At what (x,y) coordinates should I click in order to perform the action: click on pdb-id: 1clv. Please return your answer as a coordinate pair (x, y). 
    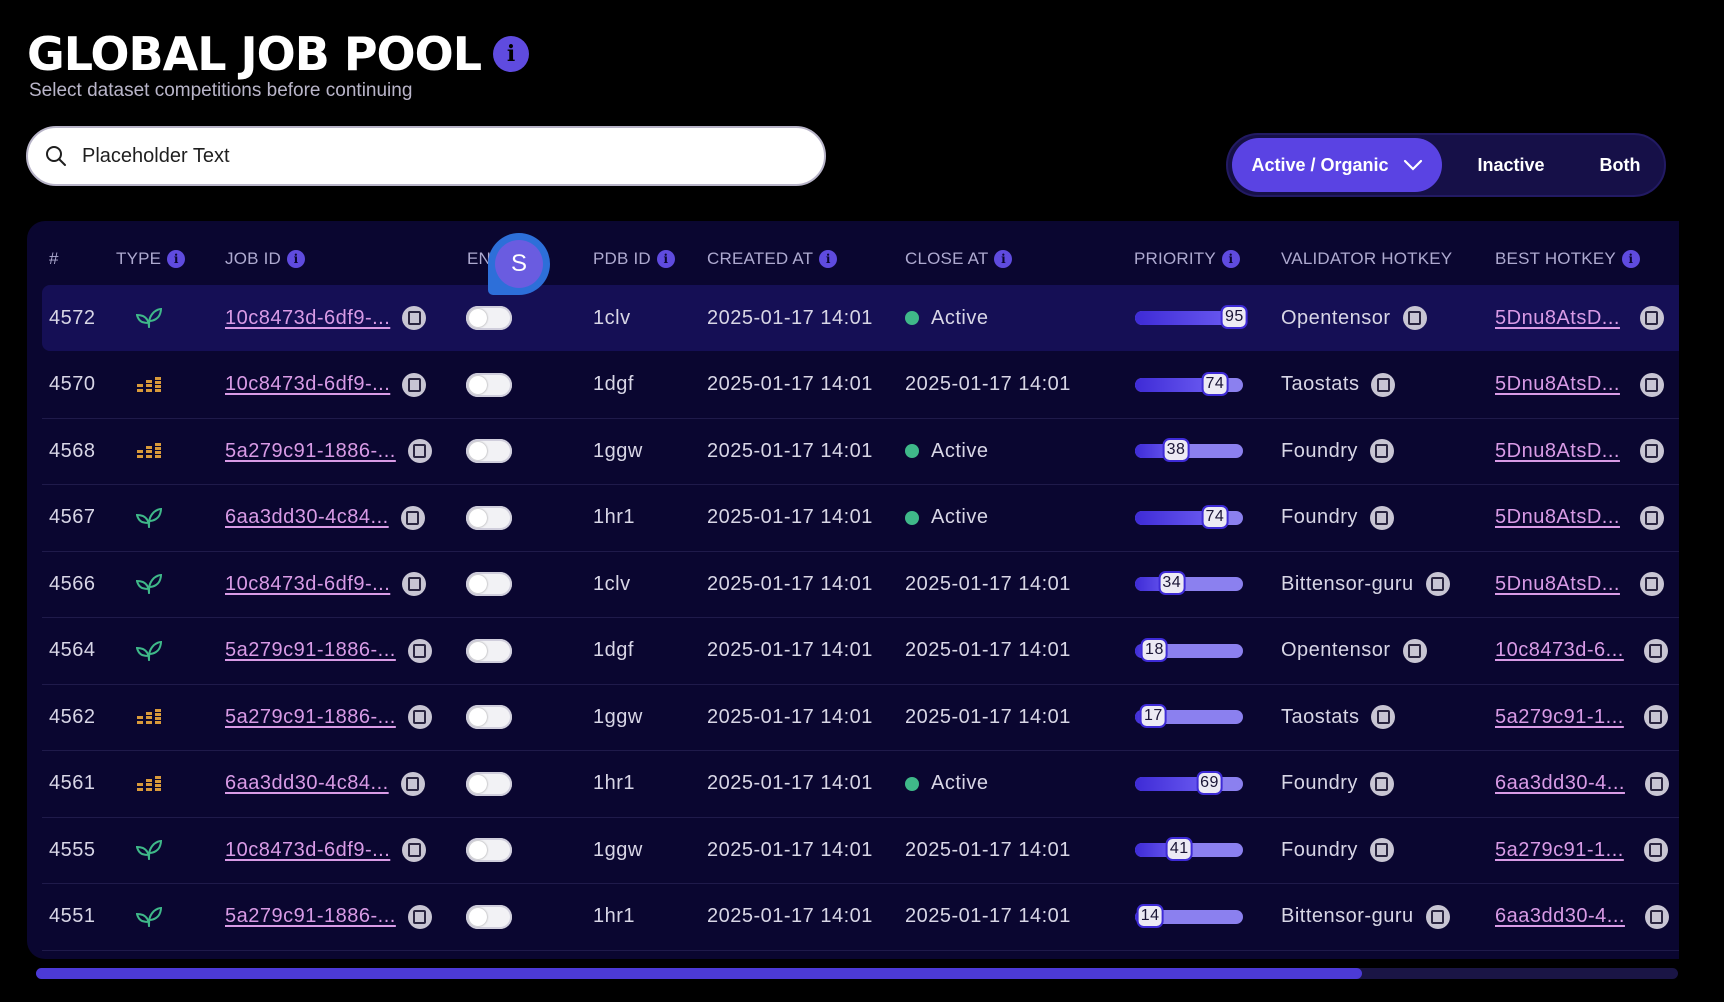
    Looking at the image, I should click on (612, 583).